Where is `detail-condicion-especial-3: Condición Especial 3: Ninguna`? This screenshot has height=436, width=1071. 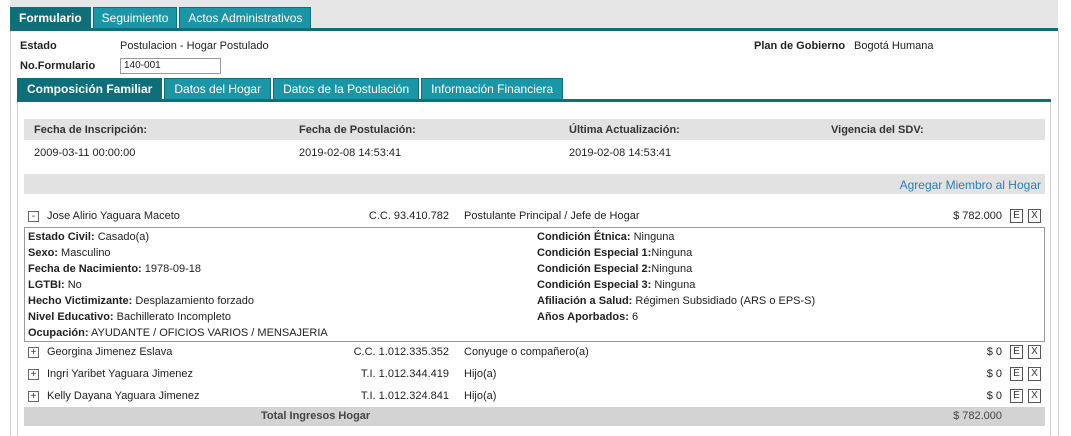 detail-condicion-especial-3: Condición Especial 3: Ninguna is located at coordinates (616, 285).